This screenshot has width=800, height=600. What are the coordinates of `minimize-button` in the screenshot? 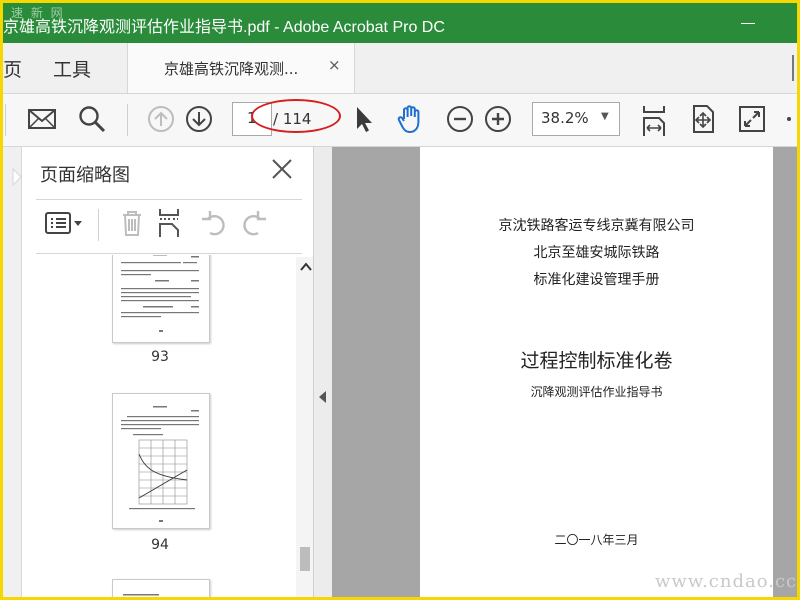 It's located at (751, 20).